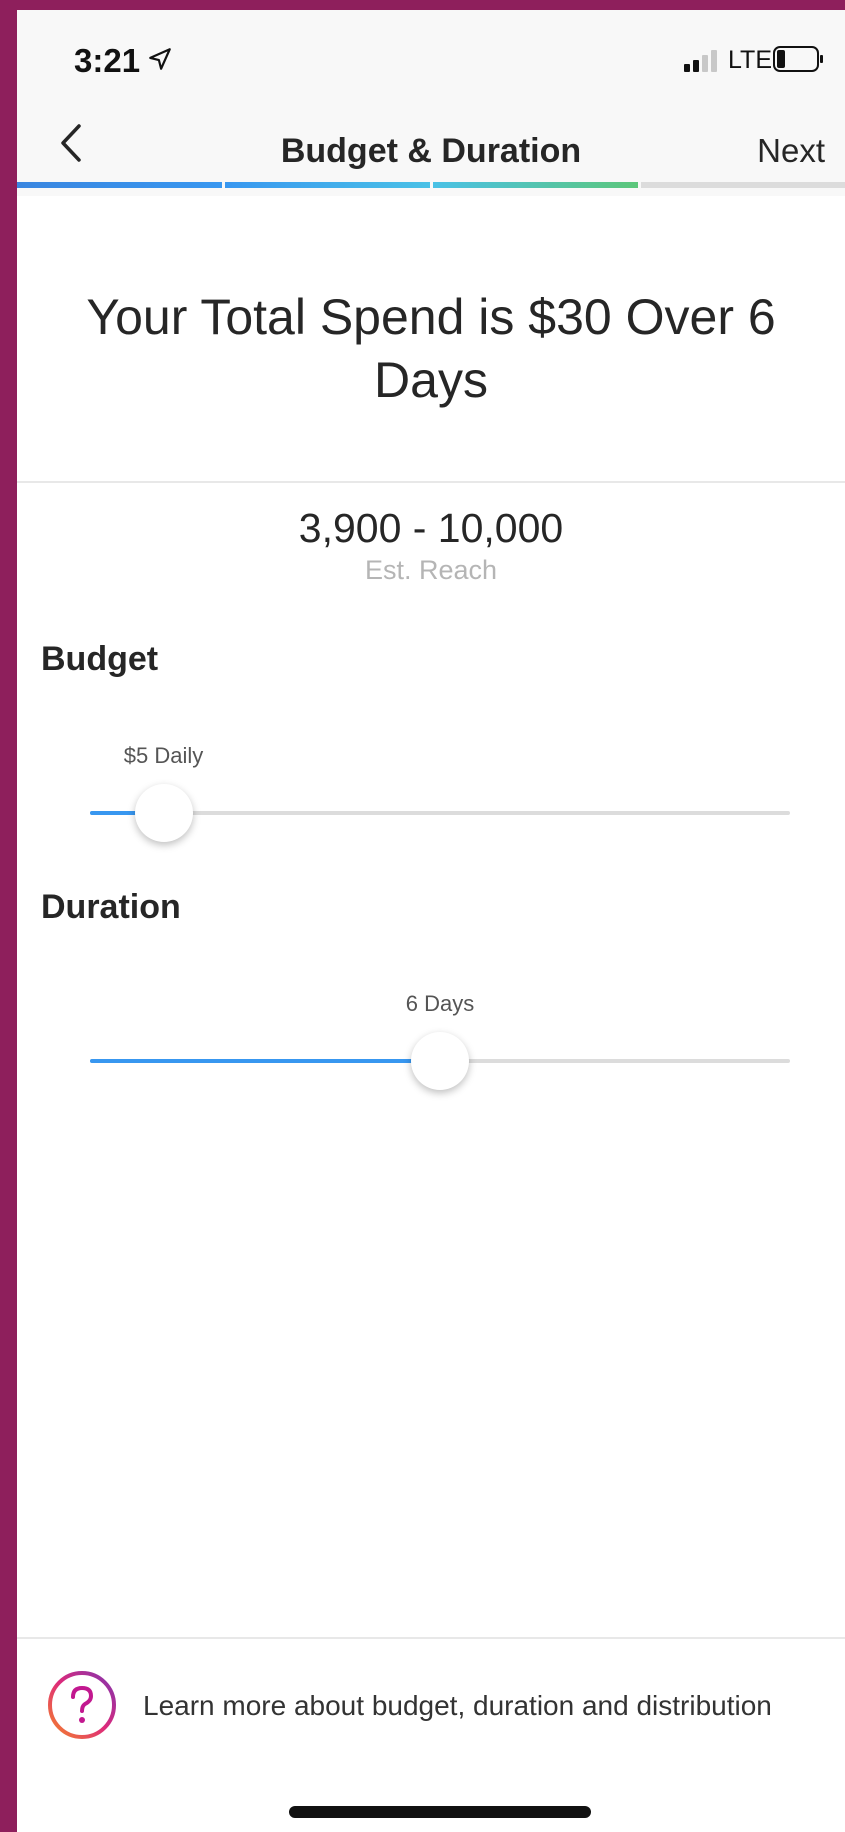 This screenshot has height=1832, width=845. I want to click on budget-label: Budget, so click(100, 659).